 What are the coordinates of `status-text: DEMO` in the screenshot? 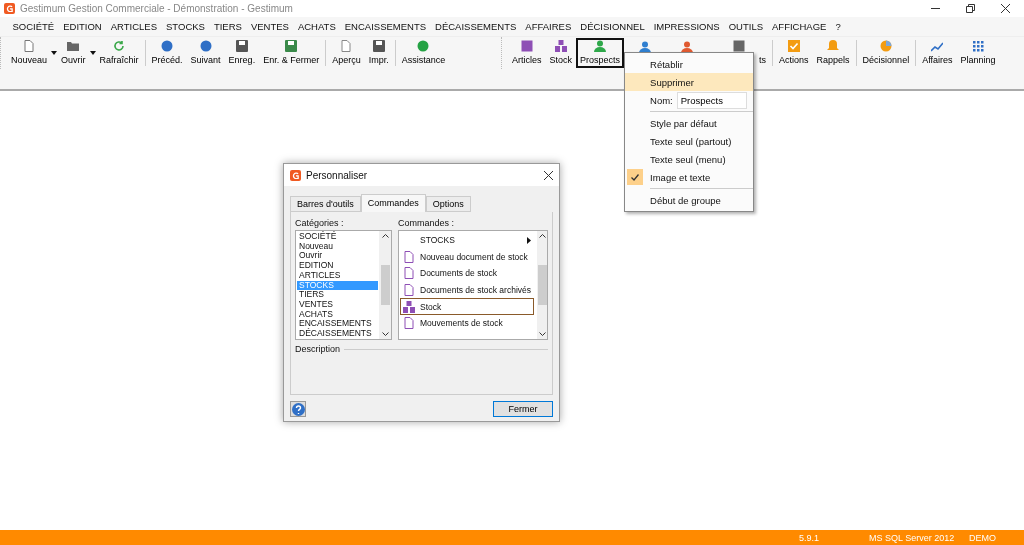 It's located at (983, 537).